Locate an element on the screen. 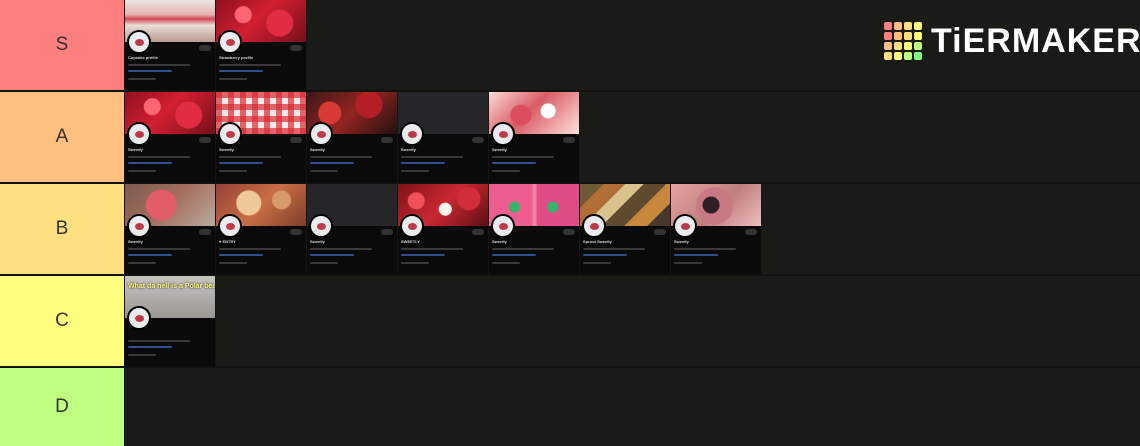 The image size is (1140, 446). tiermaker-logo: TiERMAKER is located at coordinates (1012, 41).